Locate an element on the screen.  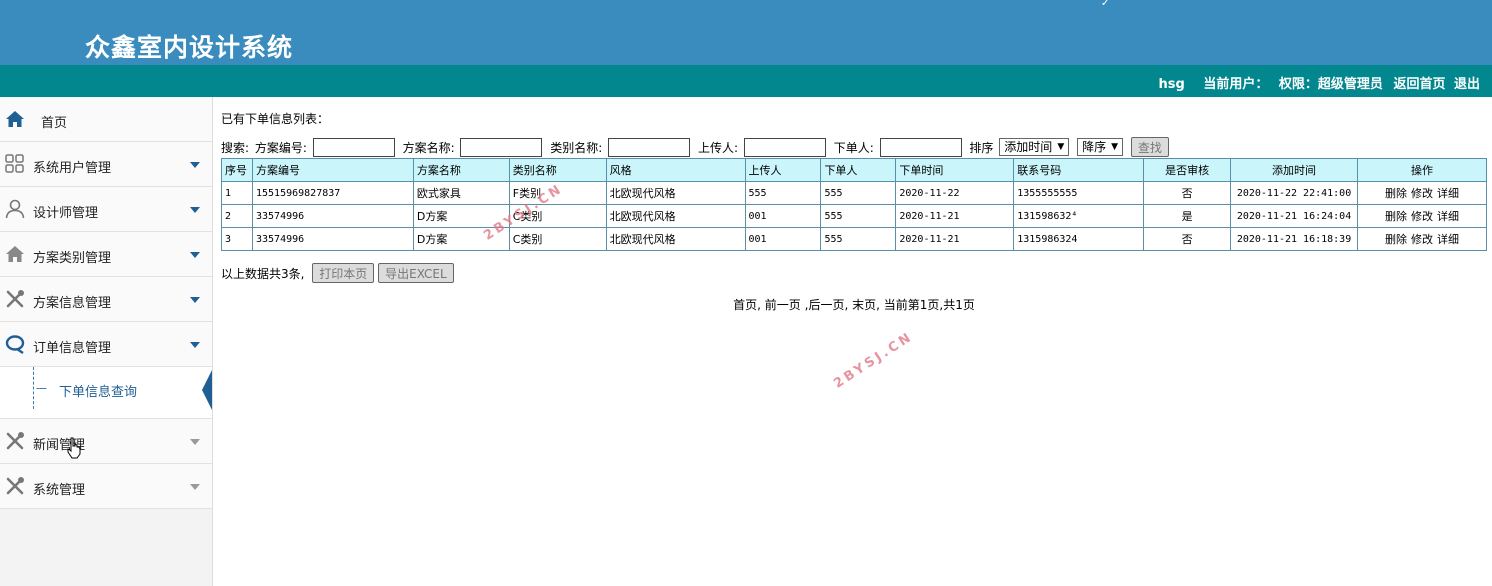
search-prefix: 搜索: is located at coordinates (235, 147).